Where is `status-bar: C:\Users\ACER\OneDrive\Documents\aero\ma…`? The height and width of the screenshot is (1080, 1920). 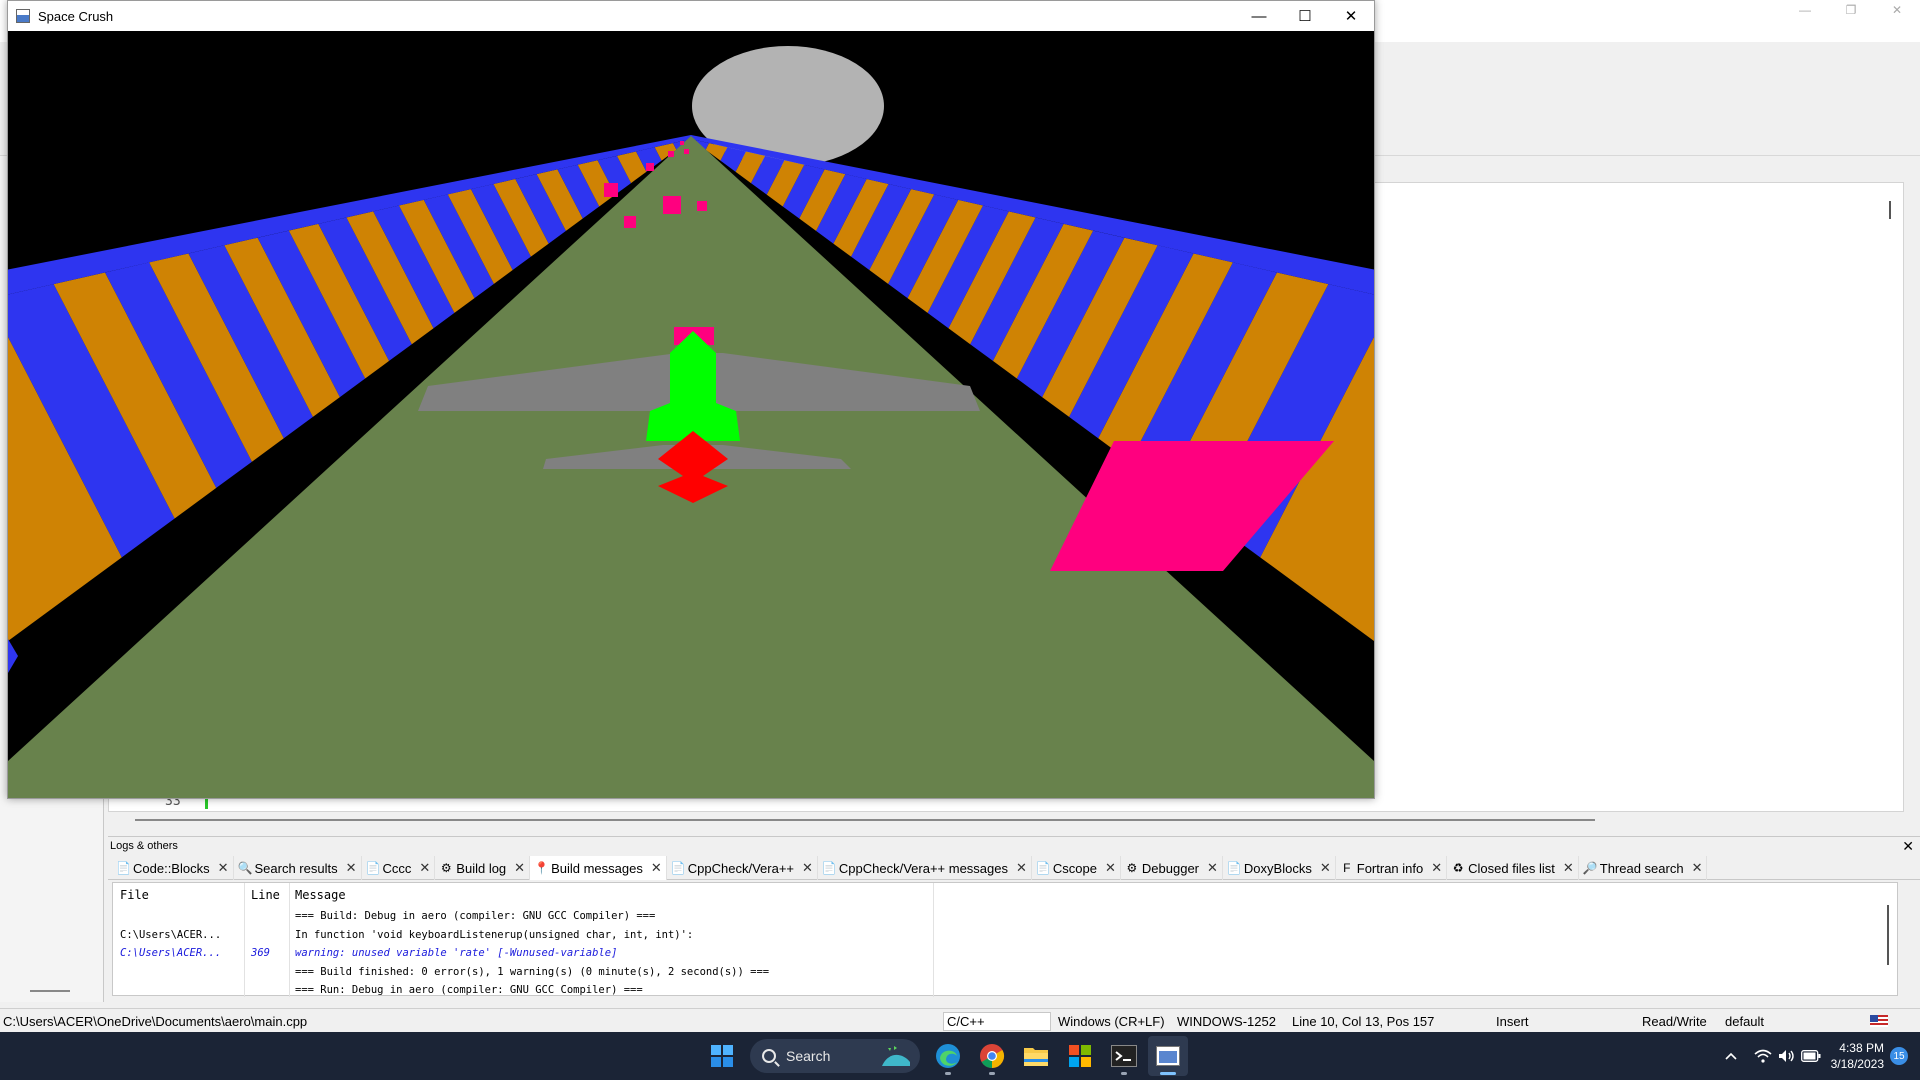
status-bar: C:\Users\ACER\OneDrive\Documents\aero\ma… is located at coordinates (960, 1020).